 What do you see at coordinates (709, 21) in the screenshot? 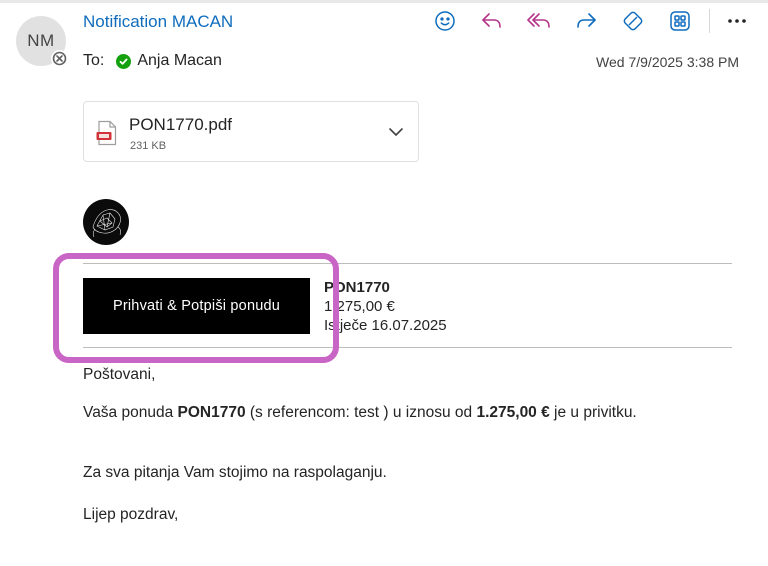
I see `toolbar-separator` at bounding box center [709, 21].